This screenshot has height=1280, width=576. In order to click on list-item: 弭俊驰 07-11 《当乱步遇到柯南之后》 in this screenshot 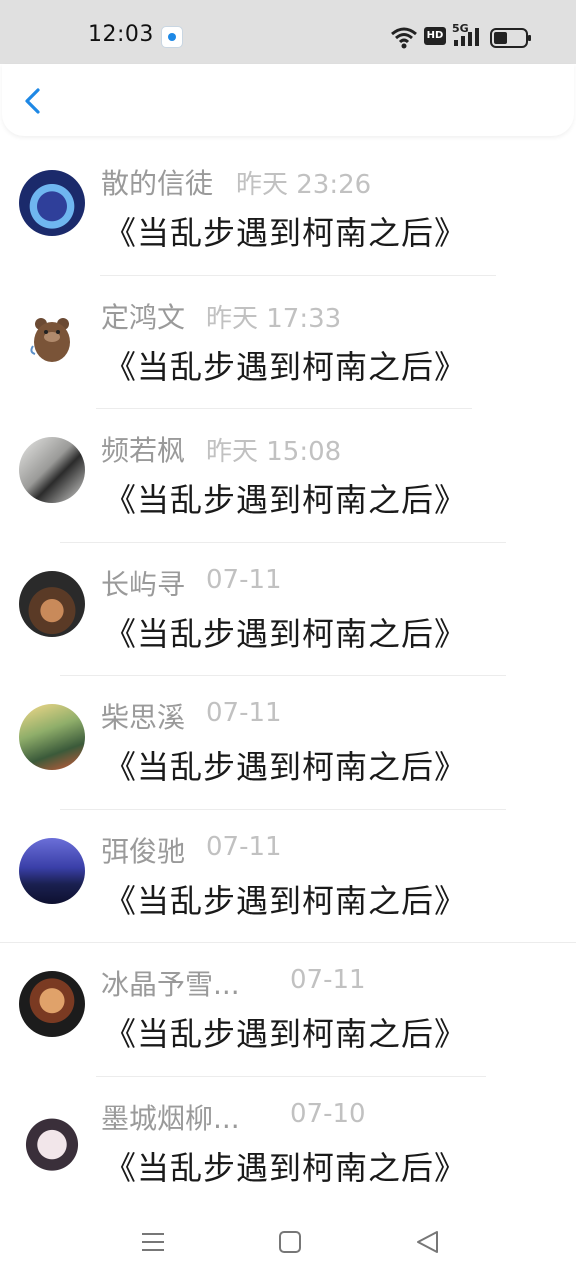, I will do `click(288, 876)`.